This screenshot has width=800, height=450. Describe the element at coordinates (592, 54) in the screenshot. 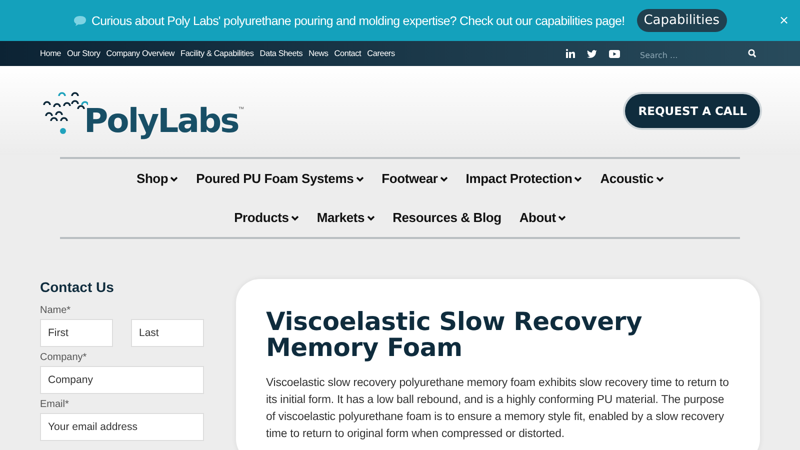

I see `twitter-icon` at that location.